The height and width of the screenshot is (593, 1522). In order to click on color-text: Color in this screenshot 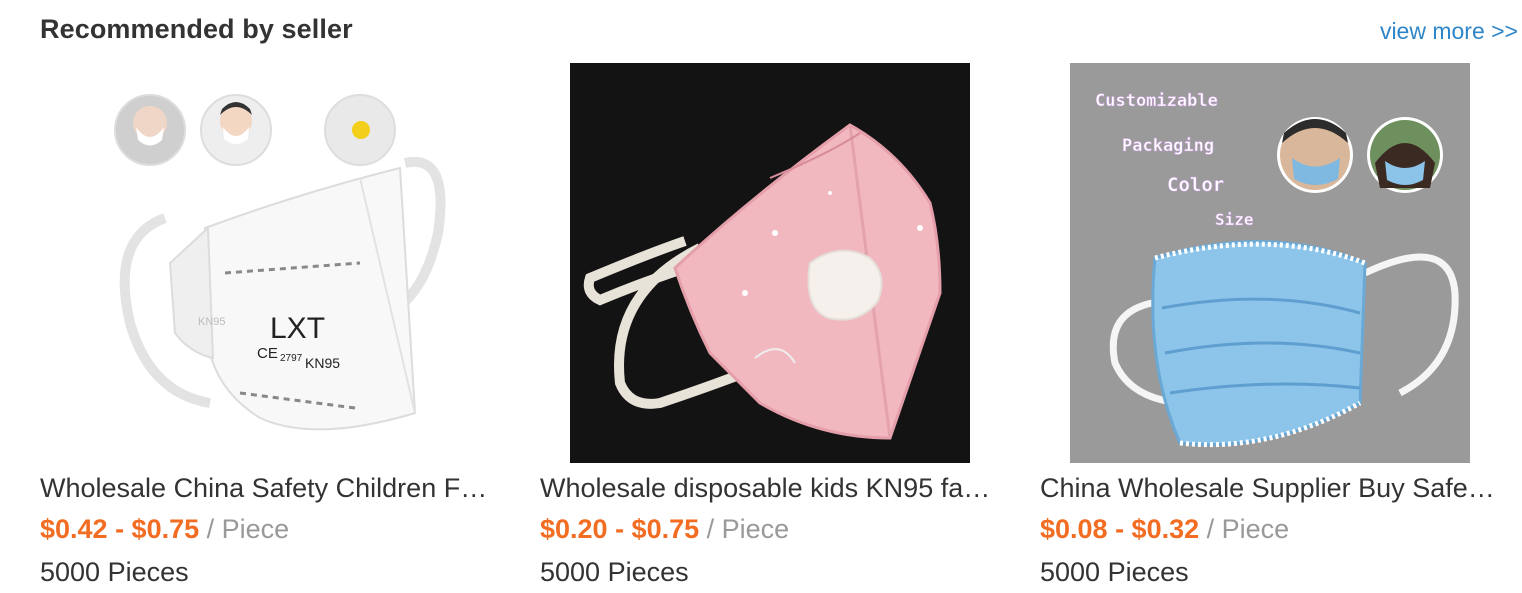, I will do `click(1195, 185)`.